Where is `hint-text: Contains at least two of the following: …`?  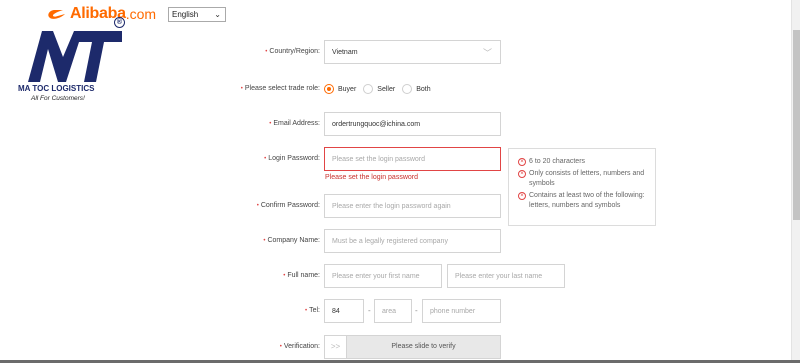
hint-text: Contains at least two of the following: … is located at coordinates (587, 200).